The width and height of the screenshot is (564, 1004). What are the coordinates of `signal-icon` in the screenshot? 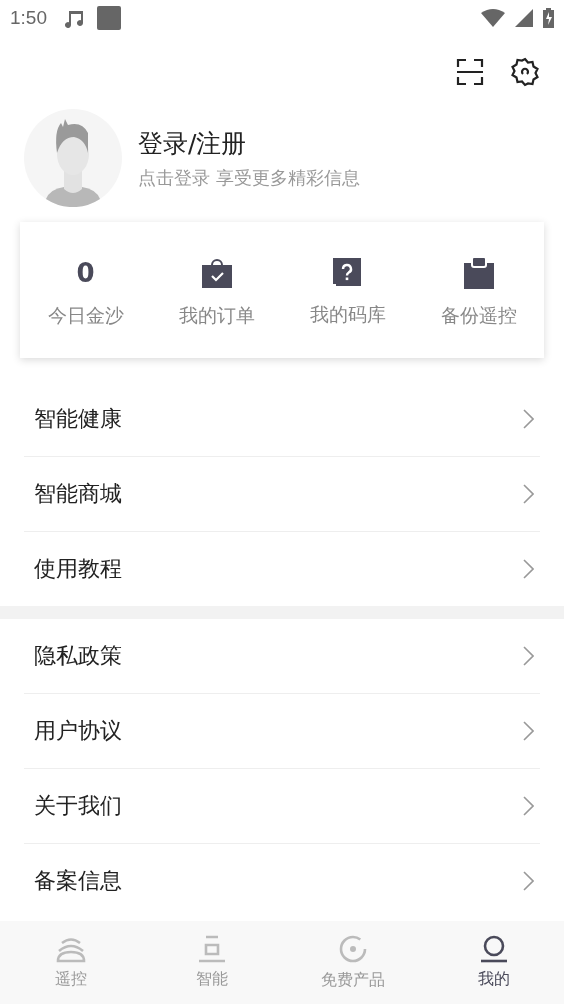 It's located at (524, 18).